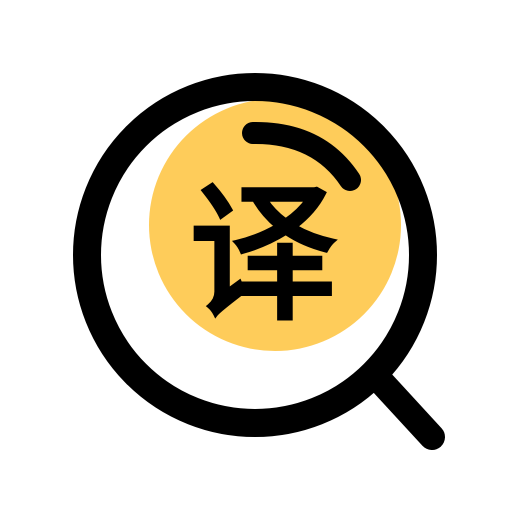 The height and width of the screenshot is (517, 512). I want to click on translate-glyph: 译, so click(263, 255).